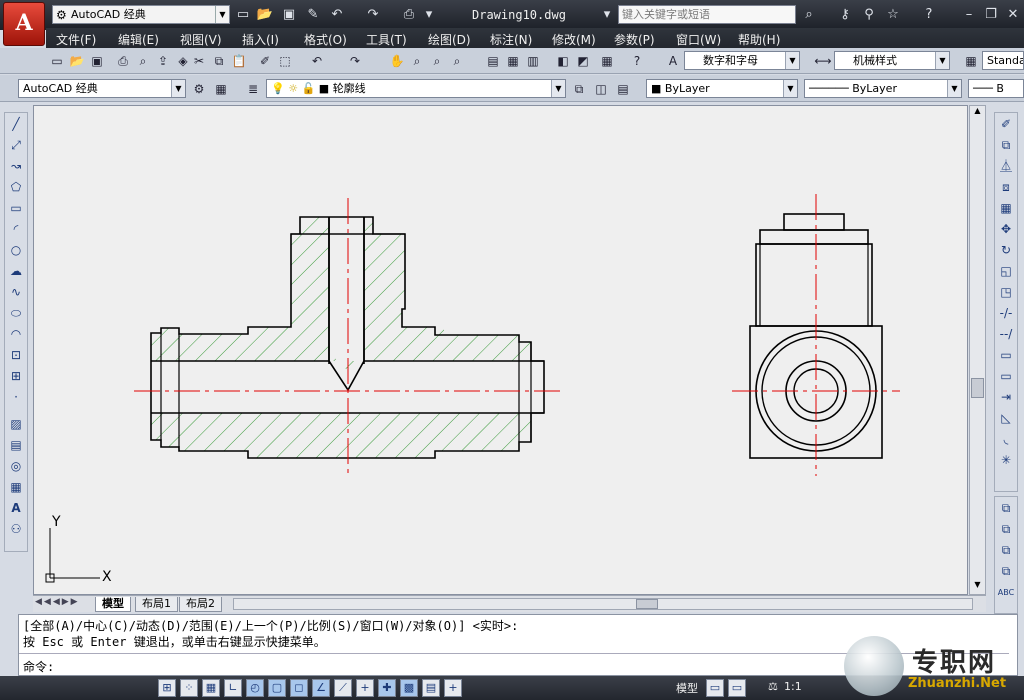 Image resolution: width=1024 pixels, height=700 pixels. What do you see at coordinates (707, 14) in the screenshot?
I see `search-input: 键入关键字或短语` at bounding box center [707, 14].